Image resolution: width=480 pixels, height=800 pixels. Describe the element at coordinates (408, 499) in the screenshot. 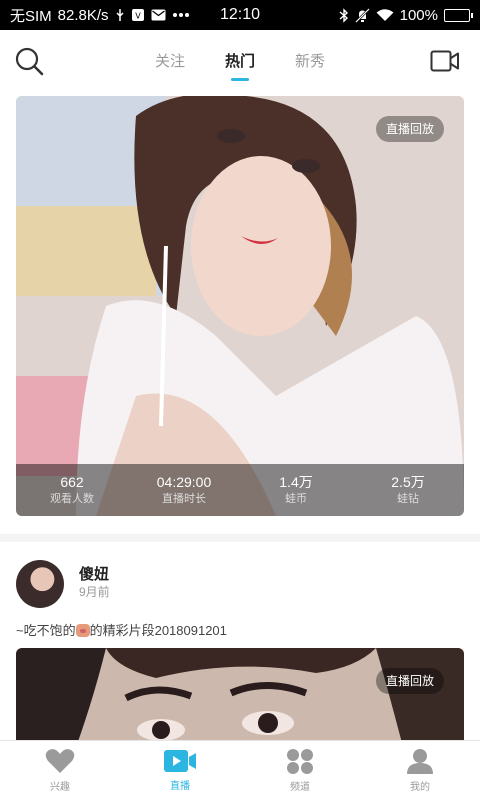

I see `stat-label: 蛙钻` at that location.